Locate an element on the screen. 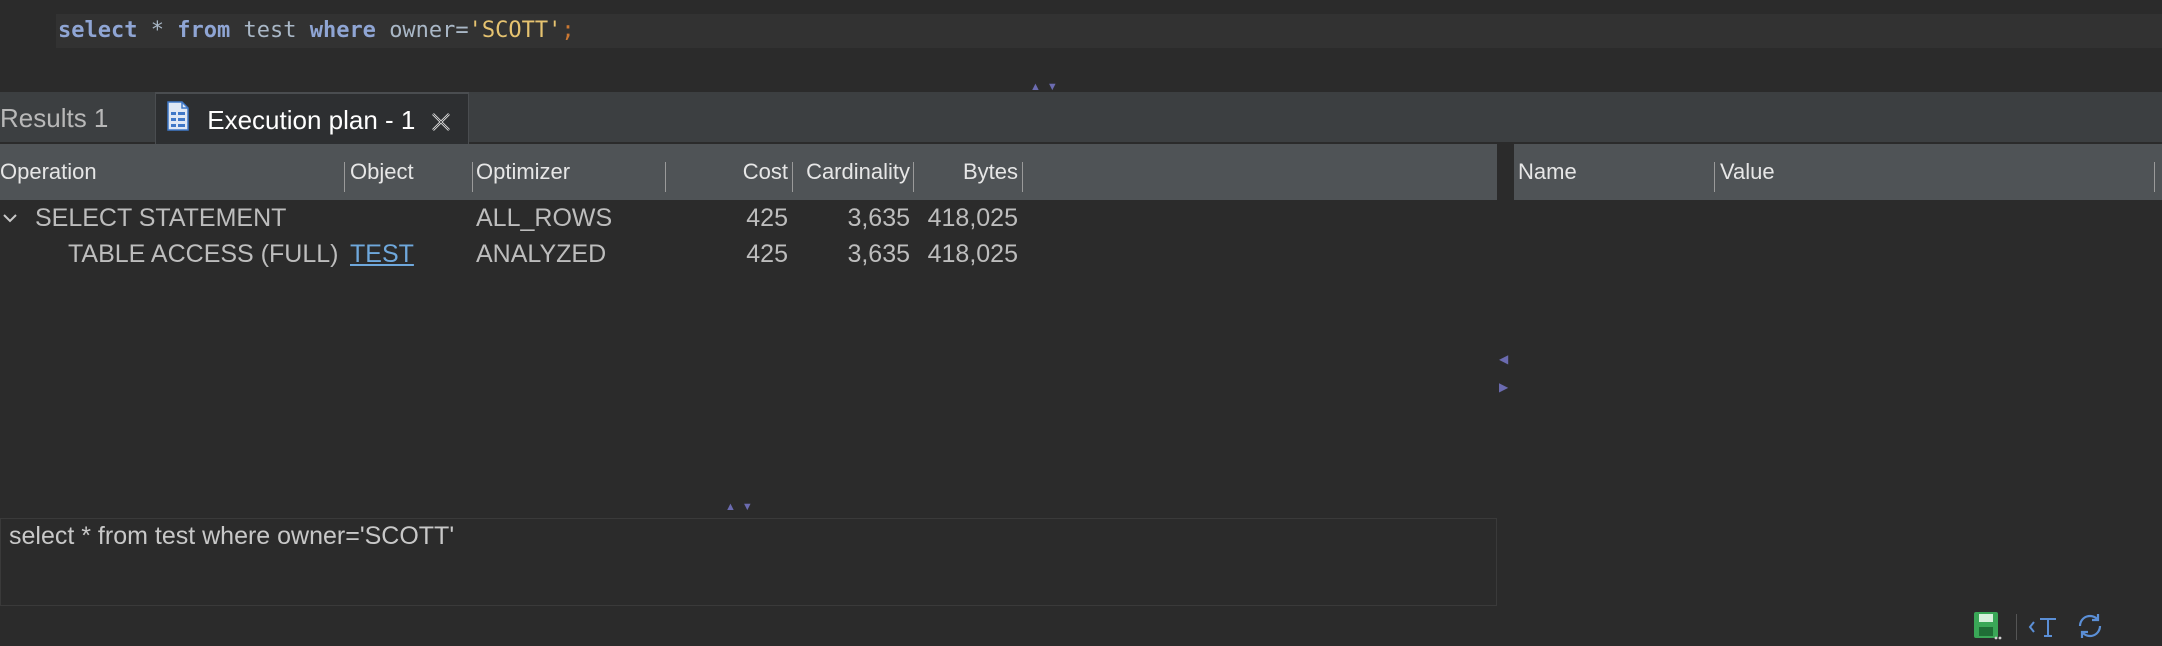 Image resolution: width=2162 pixels, height=646 pixels. sql-keyword-where: where is located at coordinates (342, 30).